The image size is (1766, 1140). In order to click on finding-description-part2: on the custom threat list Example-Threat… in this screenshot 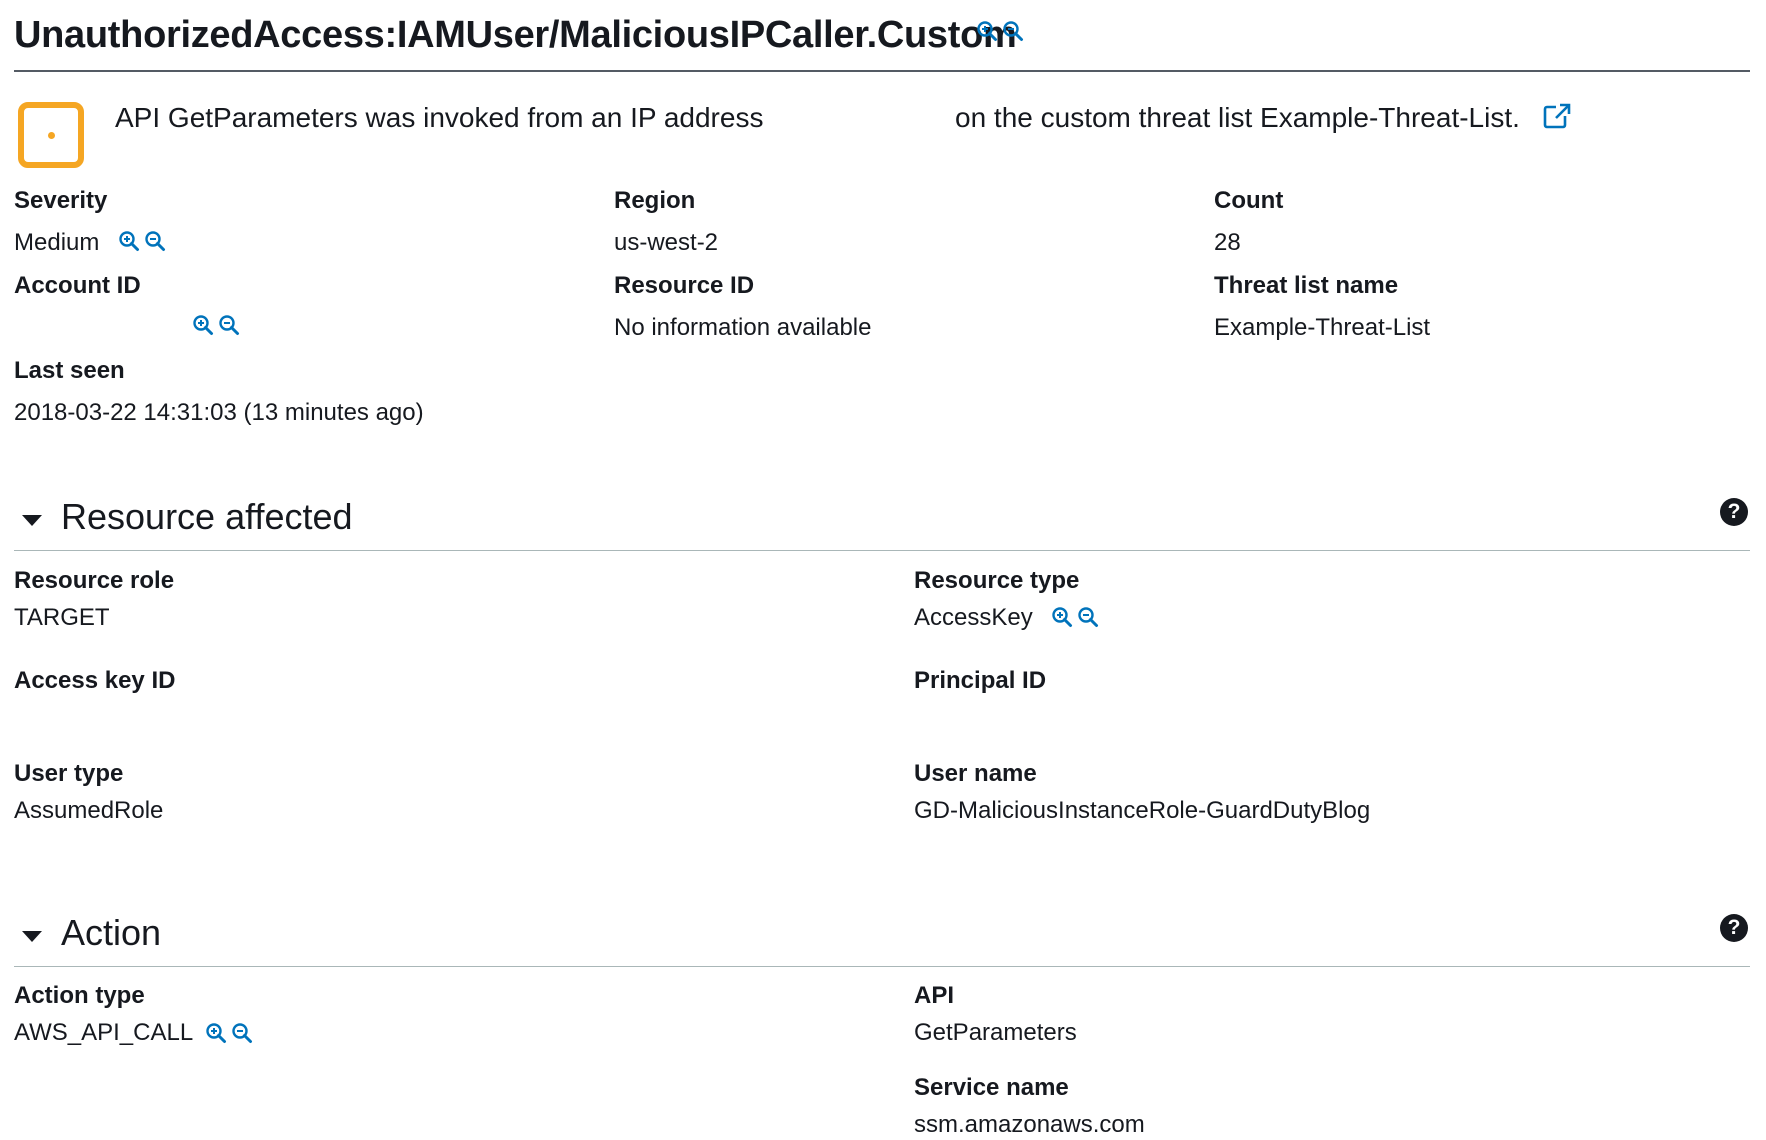, I will do `click(1237, 117)`.